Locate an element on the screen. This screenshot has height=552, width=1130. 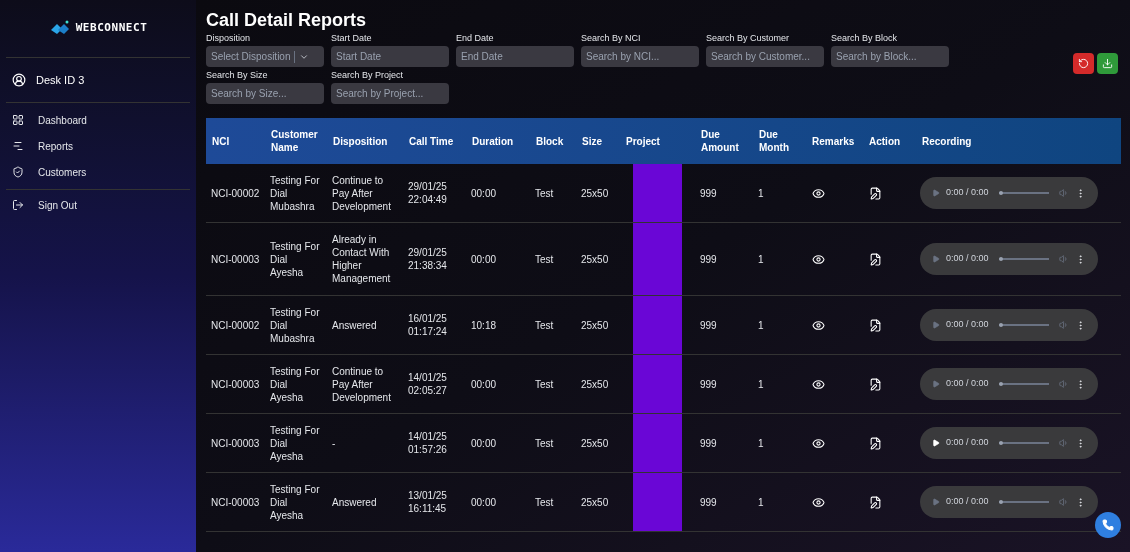
user-icon is located at coordinates (19, 80).